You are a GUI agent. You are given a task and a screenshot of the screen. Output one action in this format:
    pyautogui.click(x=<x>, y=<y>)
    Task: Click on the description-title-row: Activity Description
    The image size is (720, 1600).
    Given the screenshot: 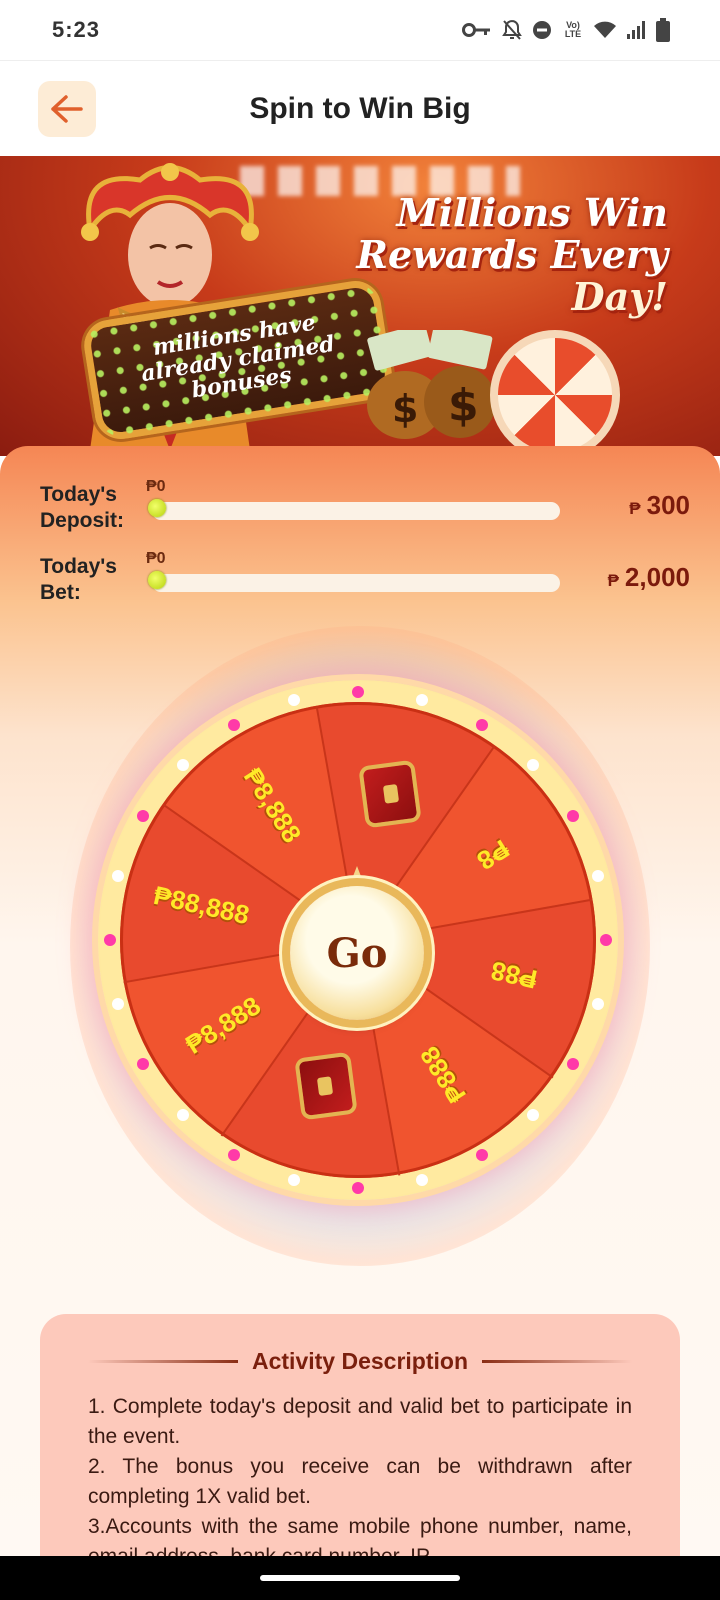 What is the action you would take?
    pyautogui.click(x=360, y=1361)
    